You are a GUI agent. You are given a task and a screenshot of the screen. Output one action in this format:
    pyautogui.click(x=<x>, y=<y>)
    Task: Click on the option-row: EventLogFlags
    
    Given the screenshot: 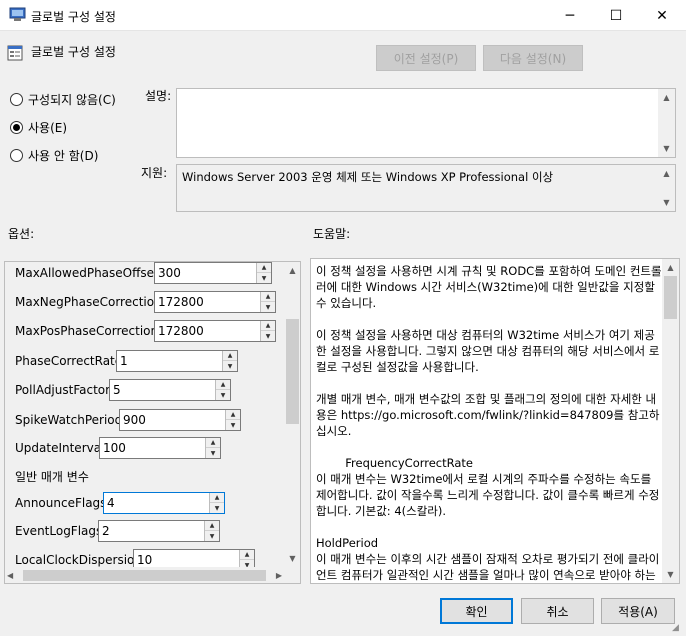 What is the action you would take?
    pyautogui.click(x=58, y=531)
    